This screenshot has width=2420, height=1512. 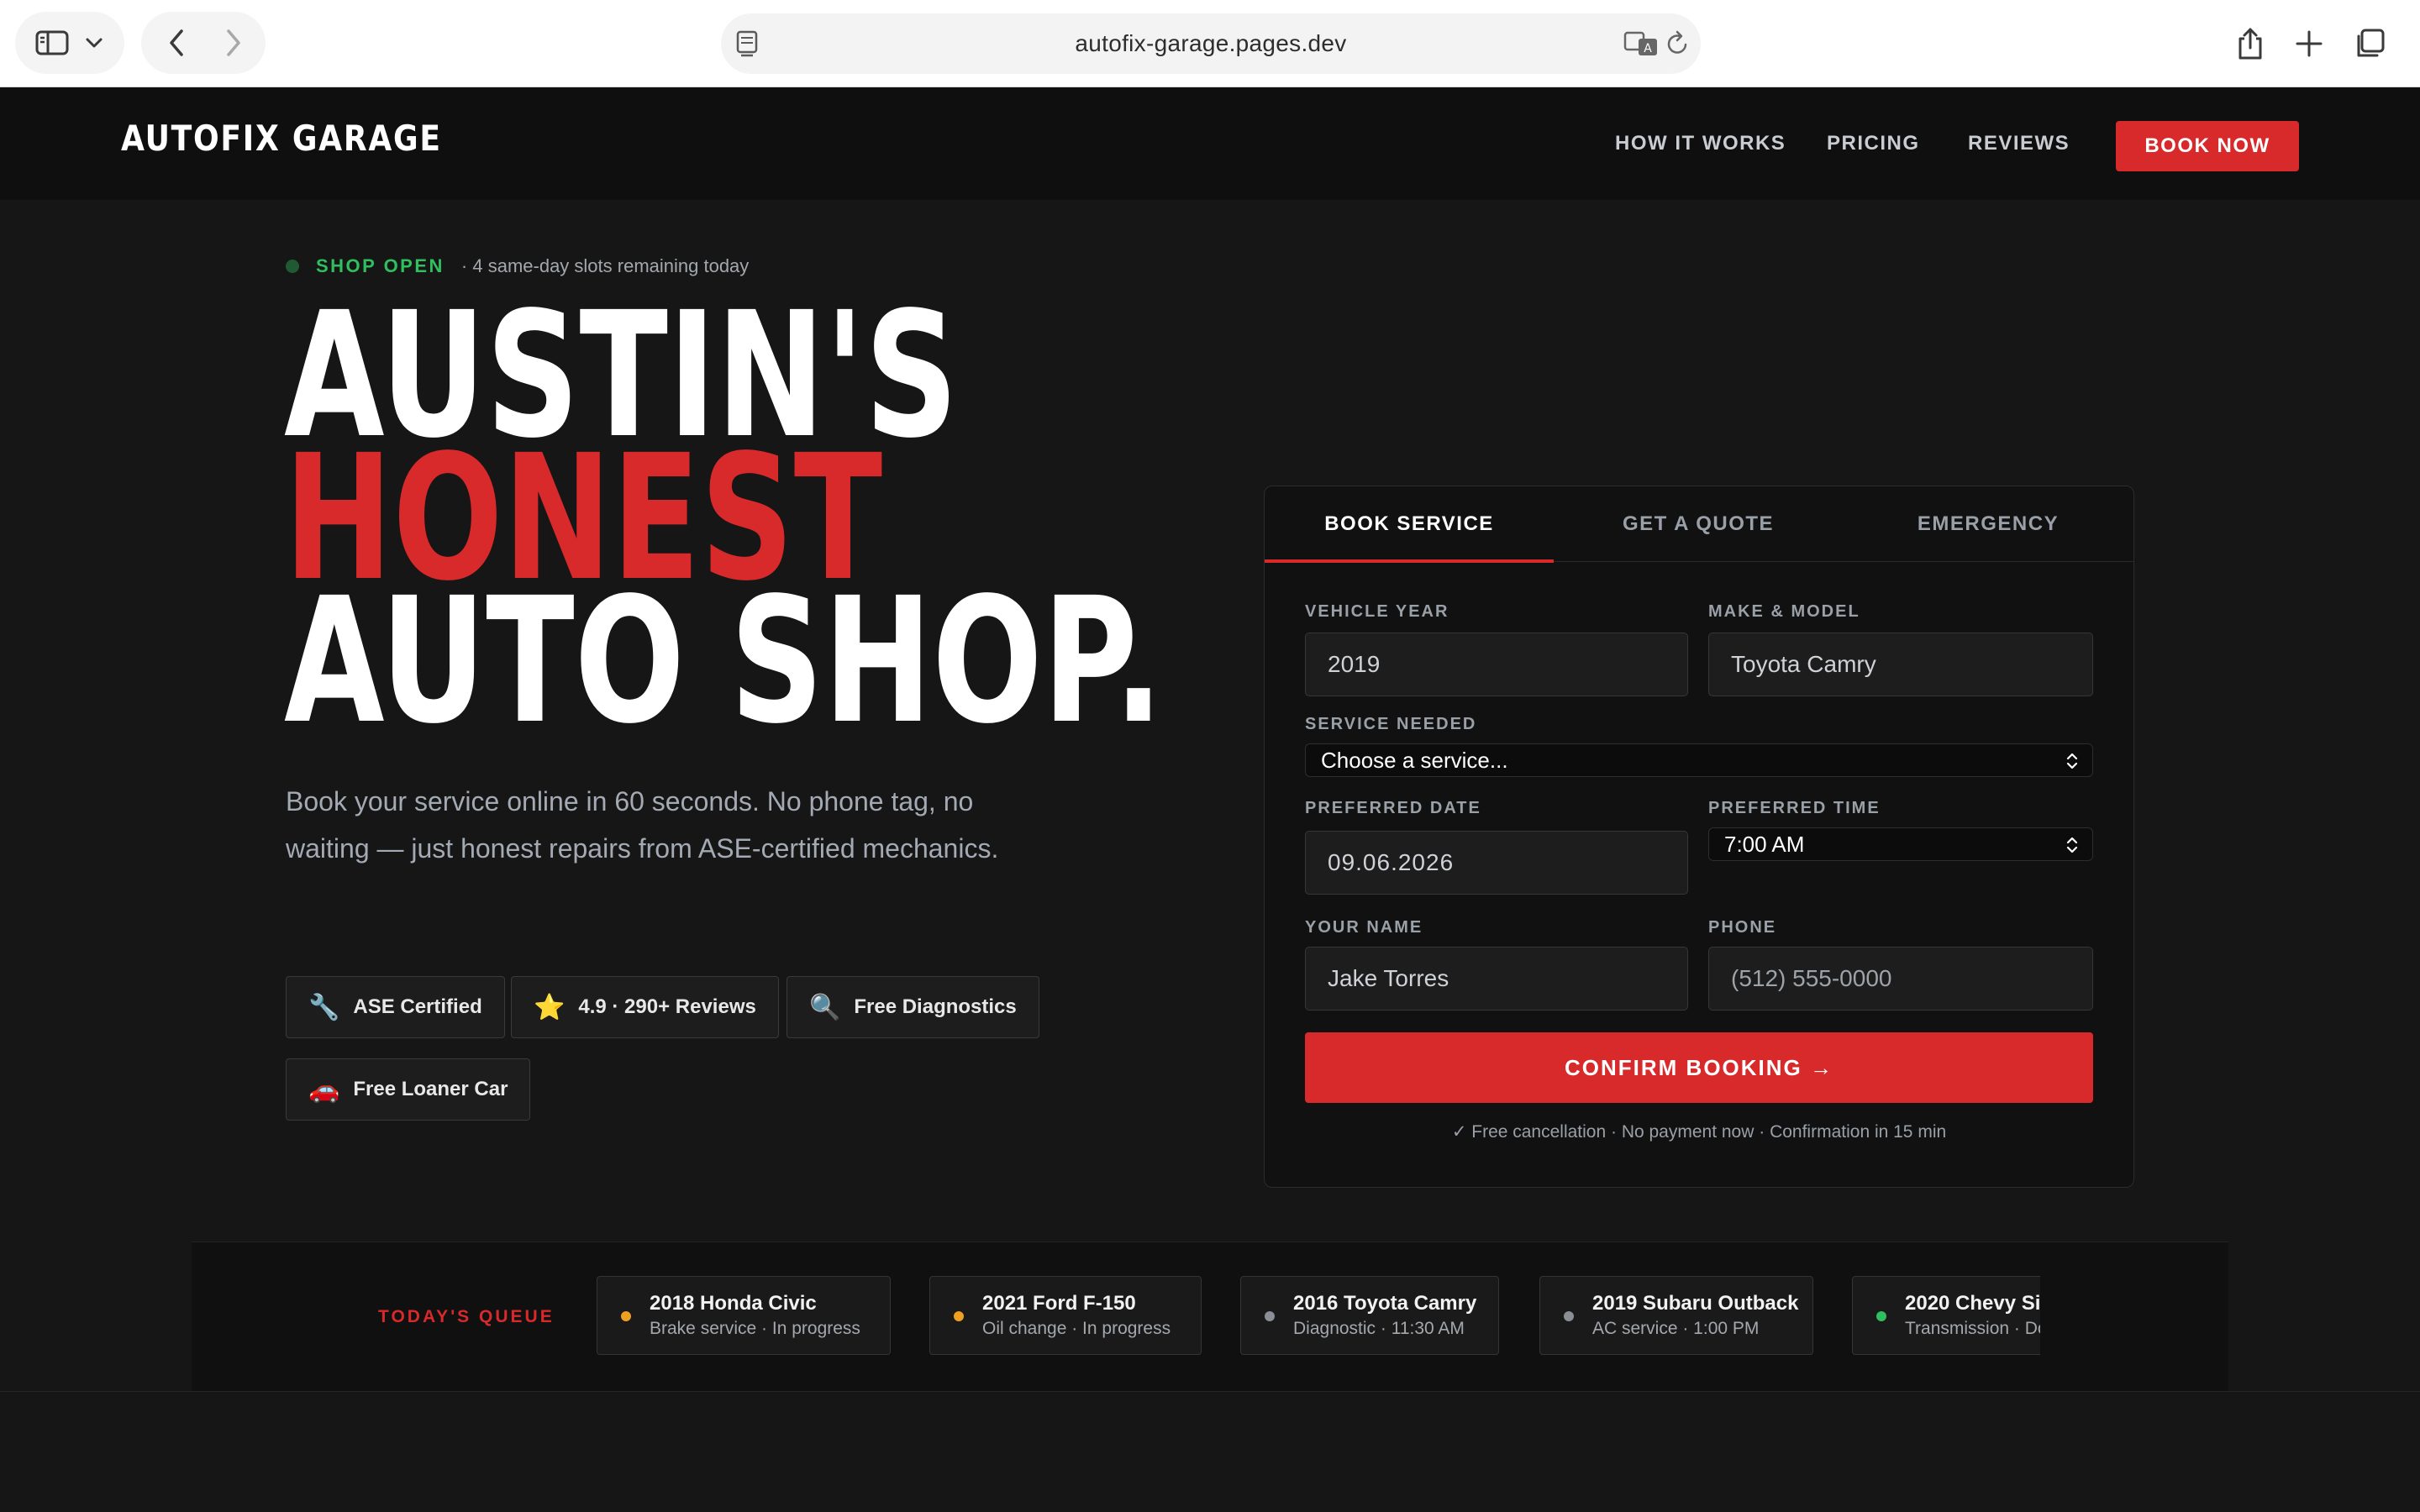 I want to click on nav-pricing: PRICING, so click(x=1873, y=143).